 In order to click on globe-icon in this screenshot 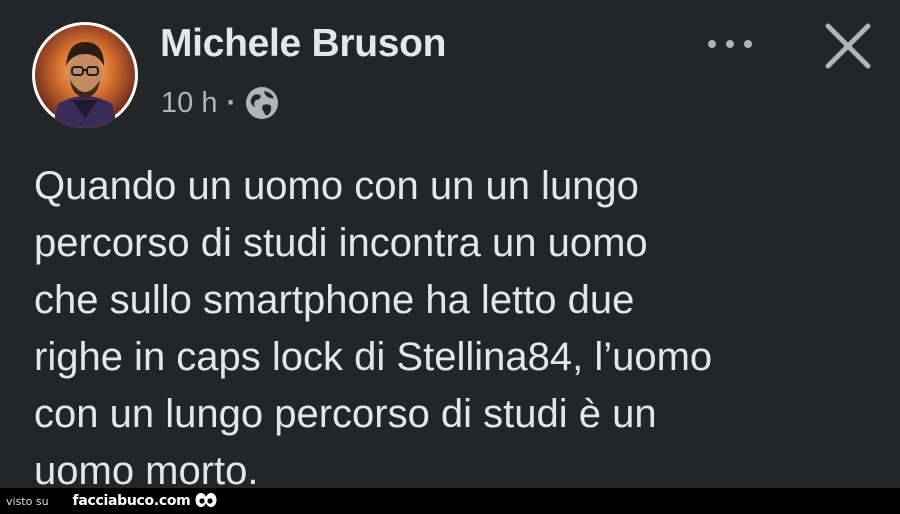, I will do `click(262, 103)`.